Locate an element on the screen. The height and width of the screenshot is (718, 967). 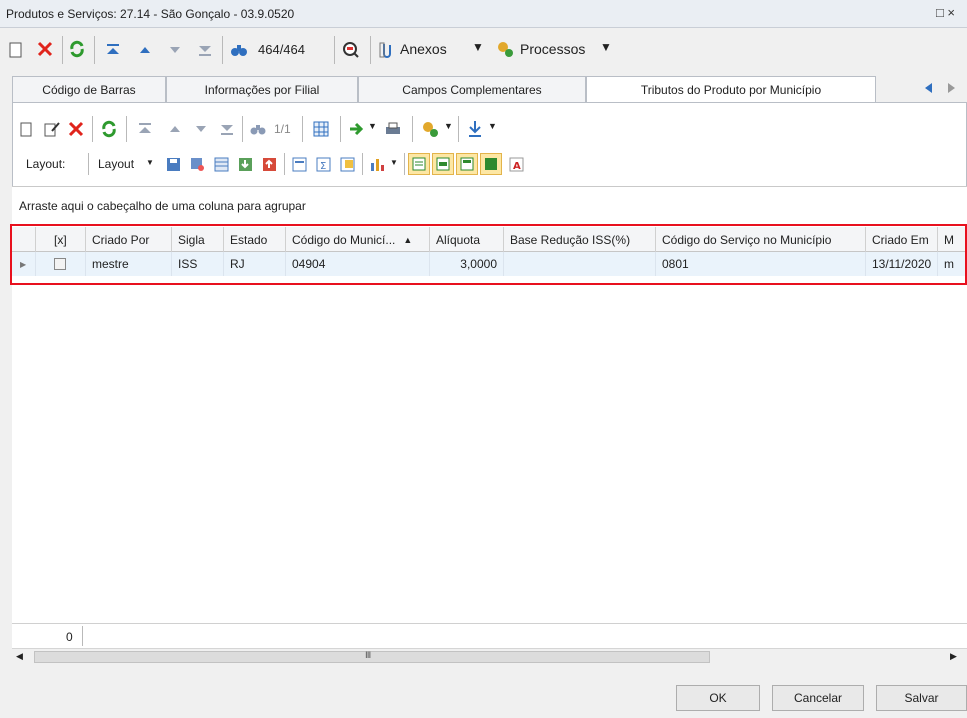
scroll-right-icon: ▶ is located at coordinates (953, 656).